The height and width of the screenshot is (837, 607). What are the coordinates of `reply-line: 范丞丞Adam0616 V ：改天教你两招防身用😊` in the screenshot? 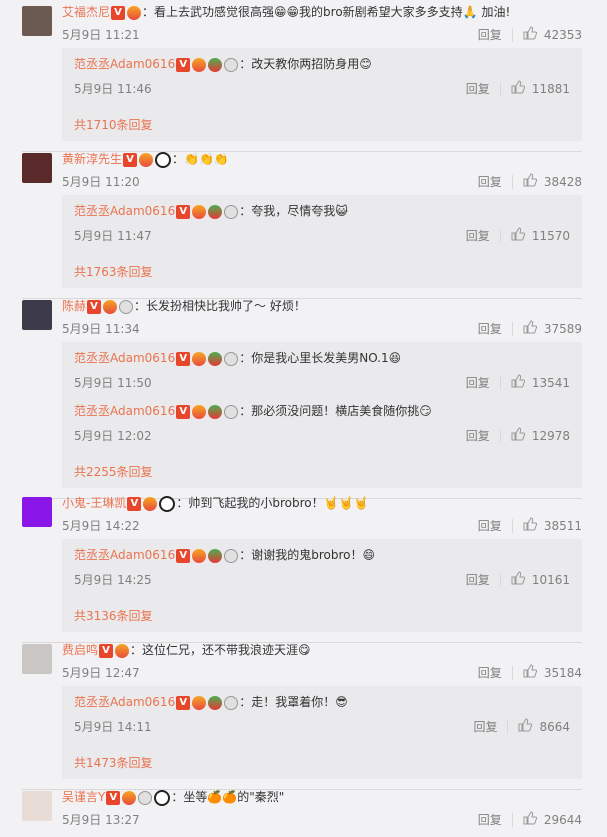 It's located at (223, 64).